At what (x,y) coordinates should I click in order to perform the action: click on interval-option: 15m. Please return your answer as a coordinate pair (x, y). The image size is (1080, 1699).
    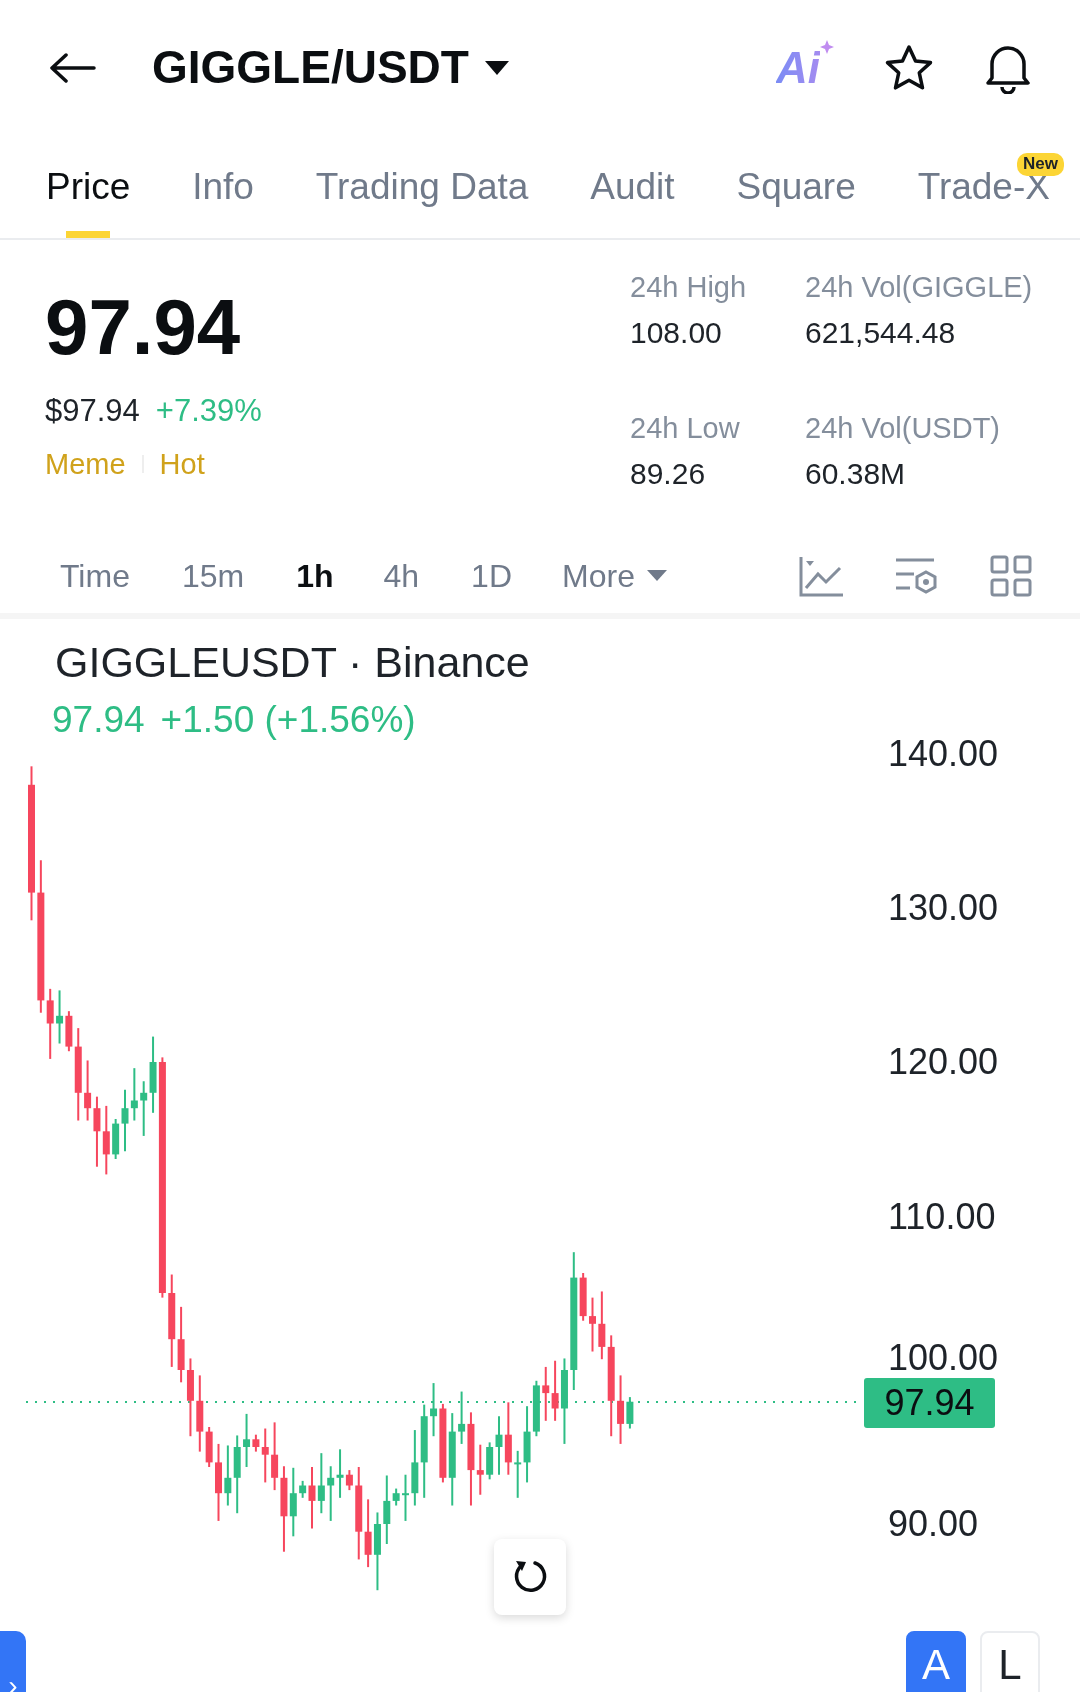
    Looking at the image, I should click on (213, 575).